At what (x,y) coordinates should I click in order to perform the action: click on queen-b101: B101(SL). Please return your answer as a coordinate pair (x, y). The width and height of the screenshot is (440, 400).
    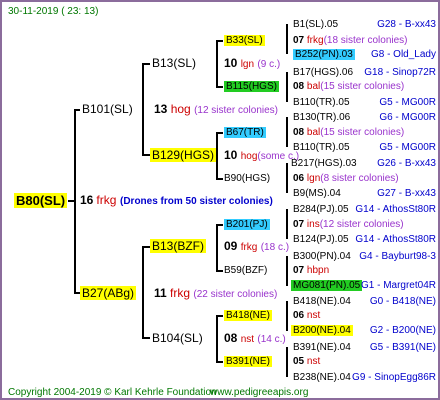
    Looking at the image, I should click on (107, 109).